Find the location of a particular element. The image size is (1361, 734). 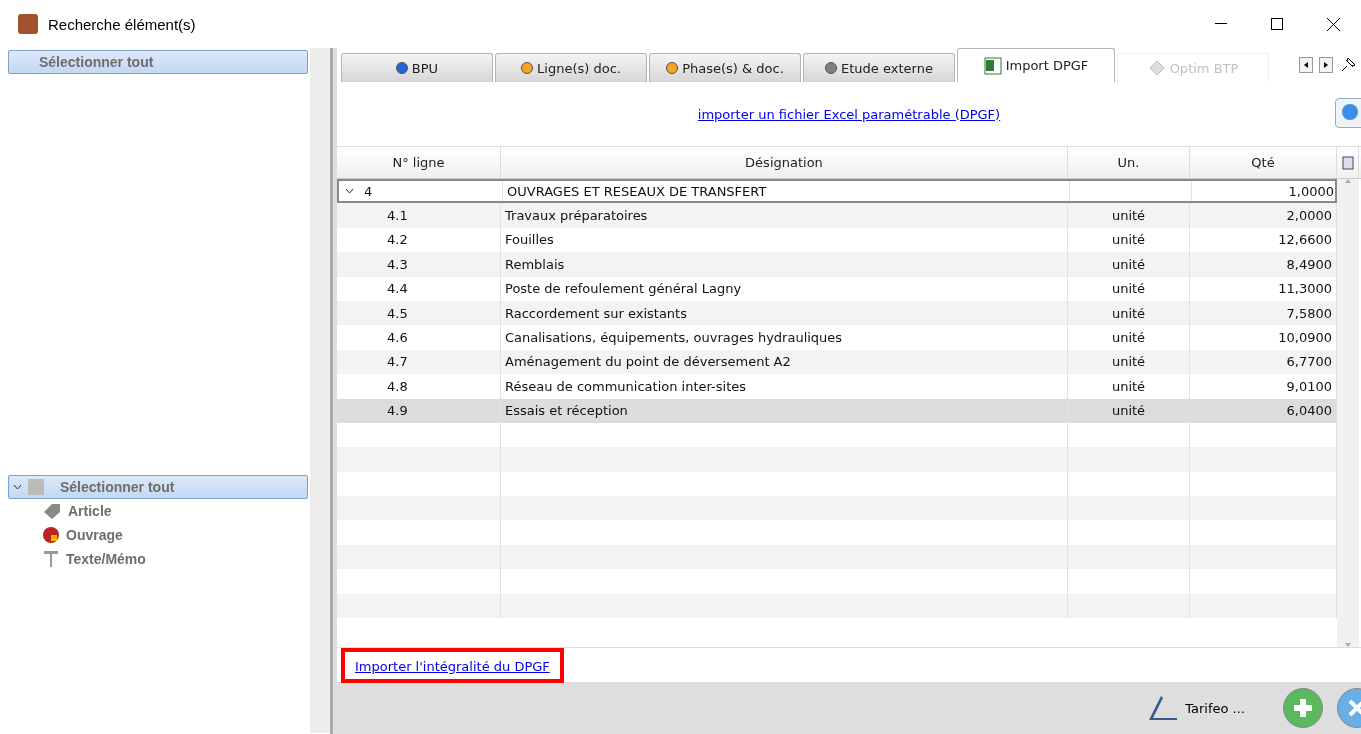

folder-icon is located at coordinates (36, 487).